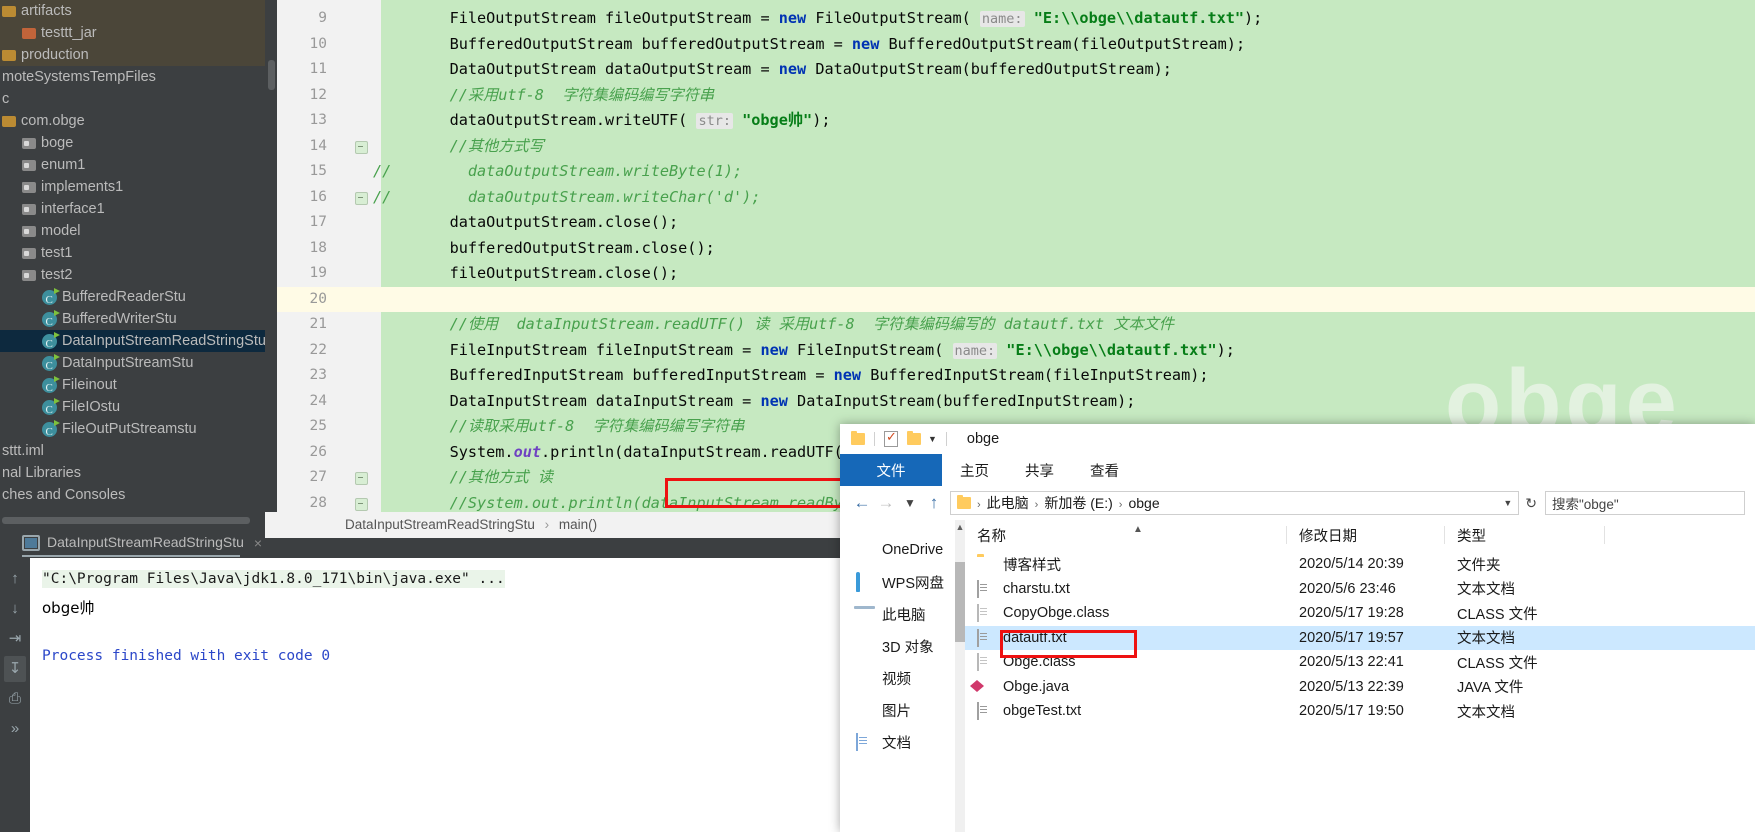 This screenshot has height=832, width=1755. Describe the element at coordinates (1126, 711) in the screenshot. I see `file-name-cell: obgeTest.txt` at that location.